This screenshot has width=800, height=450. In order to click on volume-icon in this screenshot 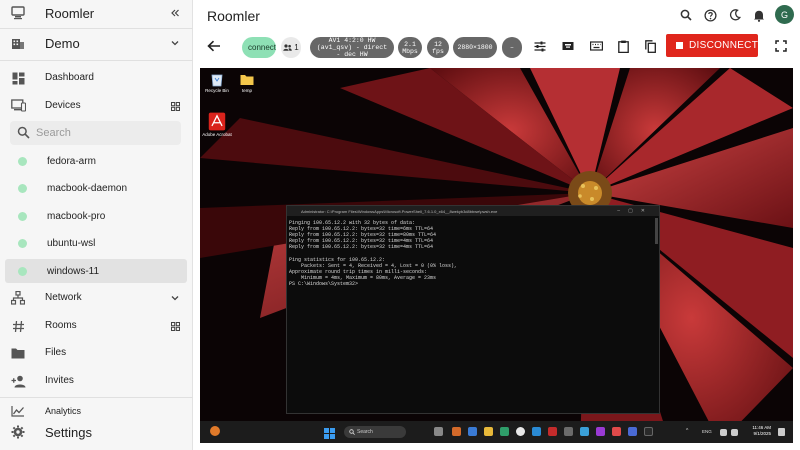, I will do `click(734, 432)`.